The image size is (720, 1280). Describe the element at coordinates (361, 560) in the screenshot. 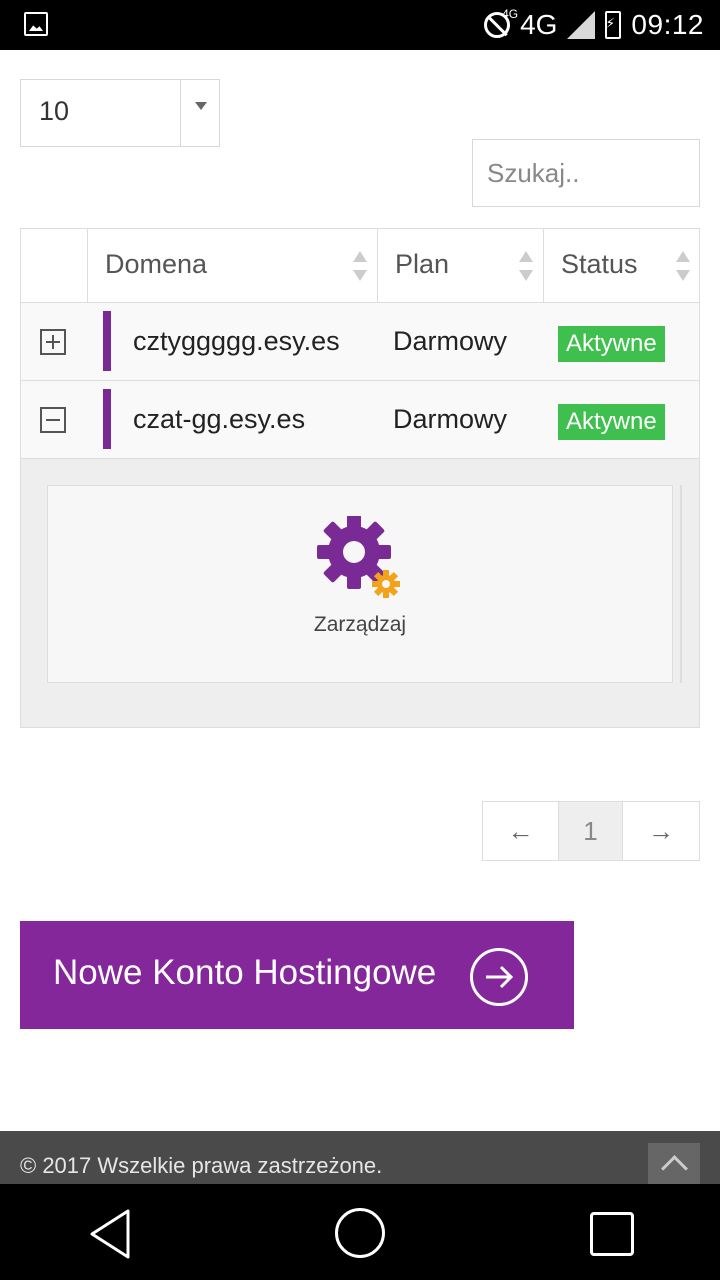

I see `manage-gear-icon` at that location.